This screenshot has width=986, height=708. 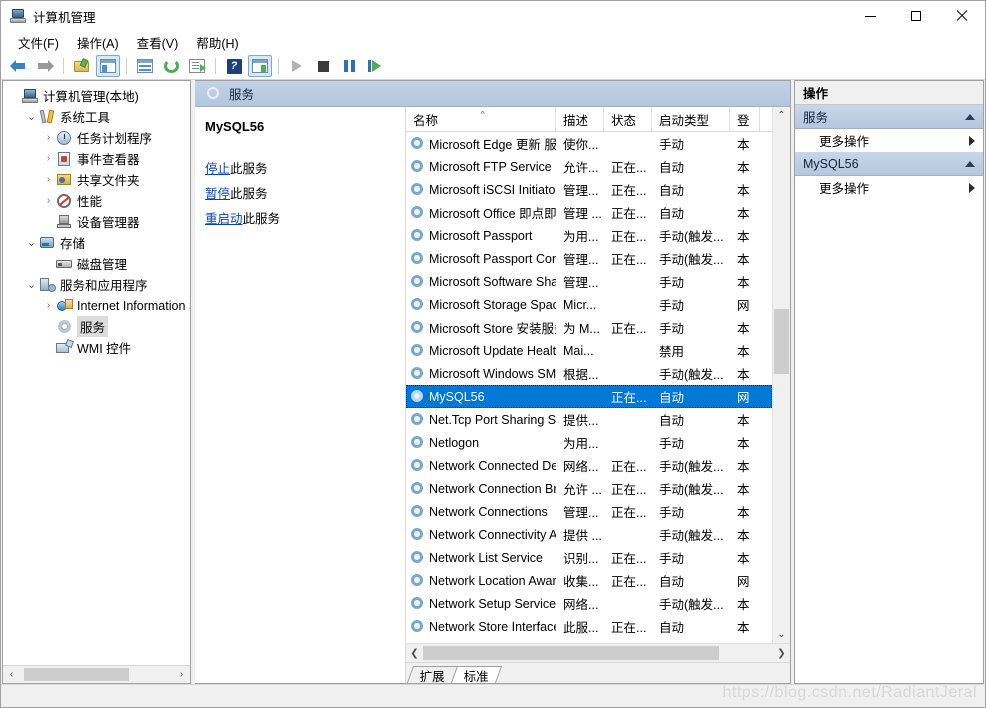 What do you see at coordinates (781, 634) in the screenshot?
I see `list-scroll-down-icon: ⌄` at bounding box center [781, 634].